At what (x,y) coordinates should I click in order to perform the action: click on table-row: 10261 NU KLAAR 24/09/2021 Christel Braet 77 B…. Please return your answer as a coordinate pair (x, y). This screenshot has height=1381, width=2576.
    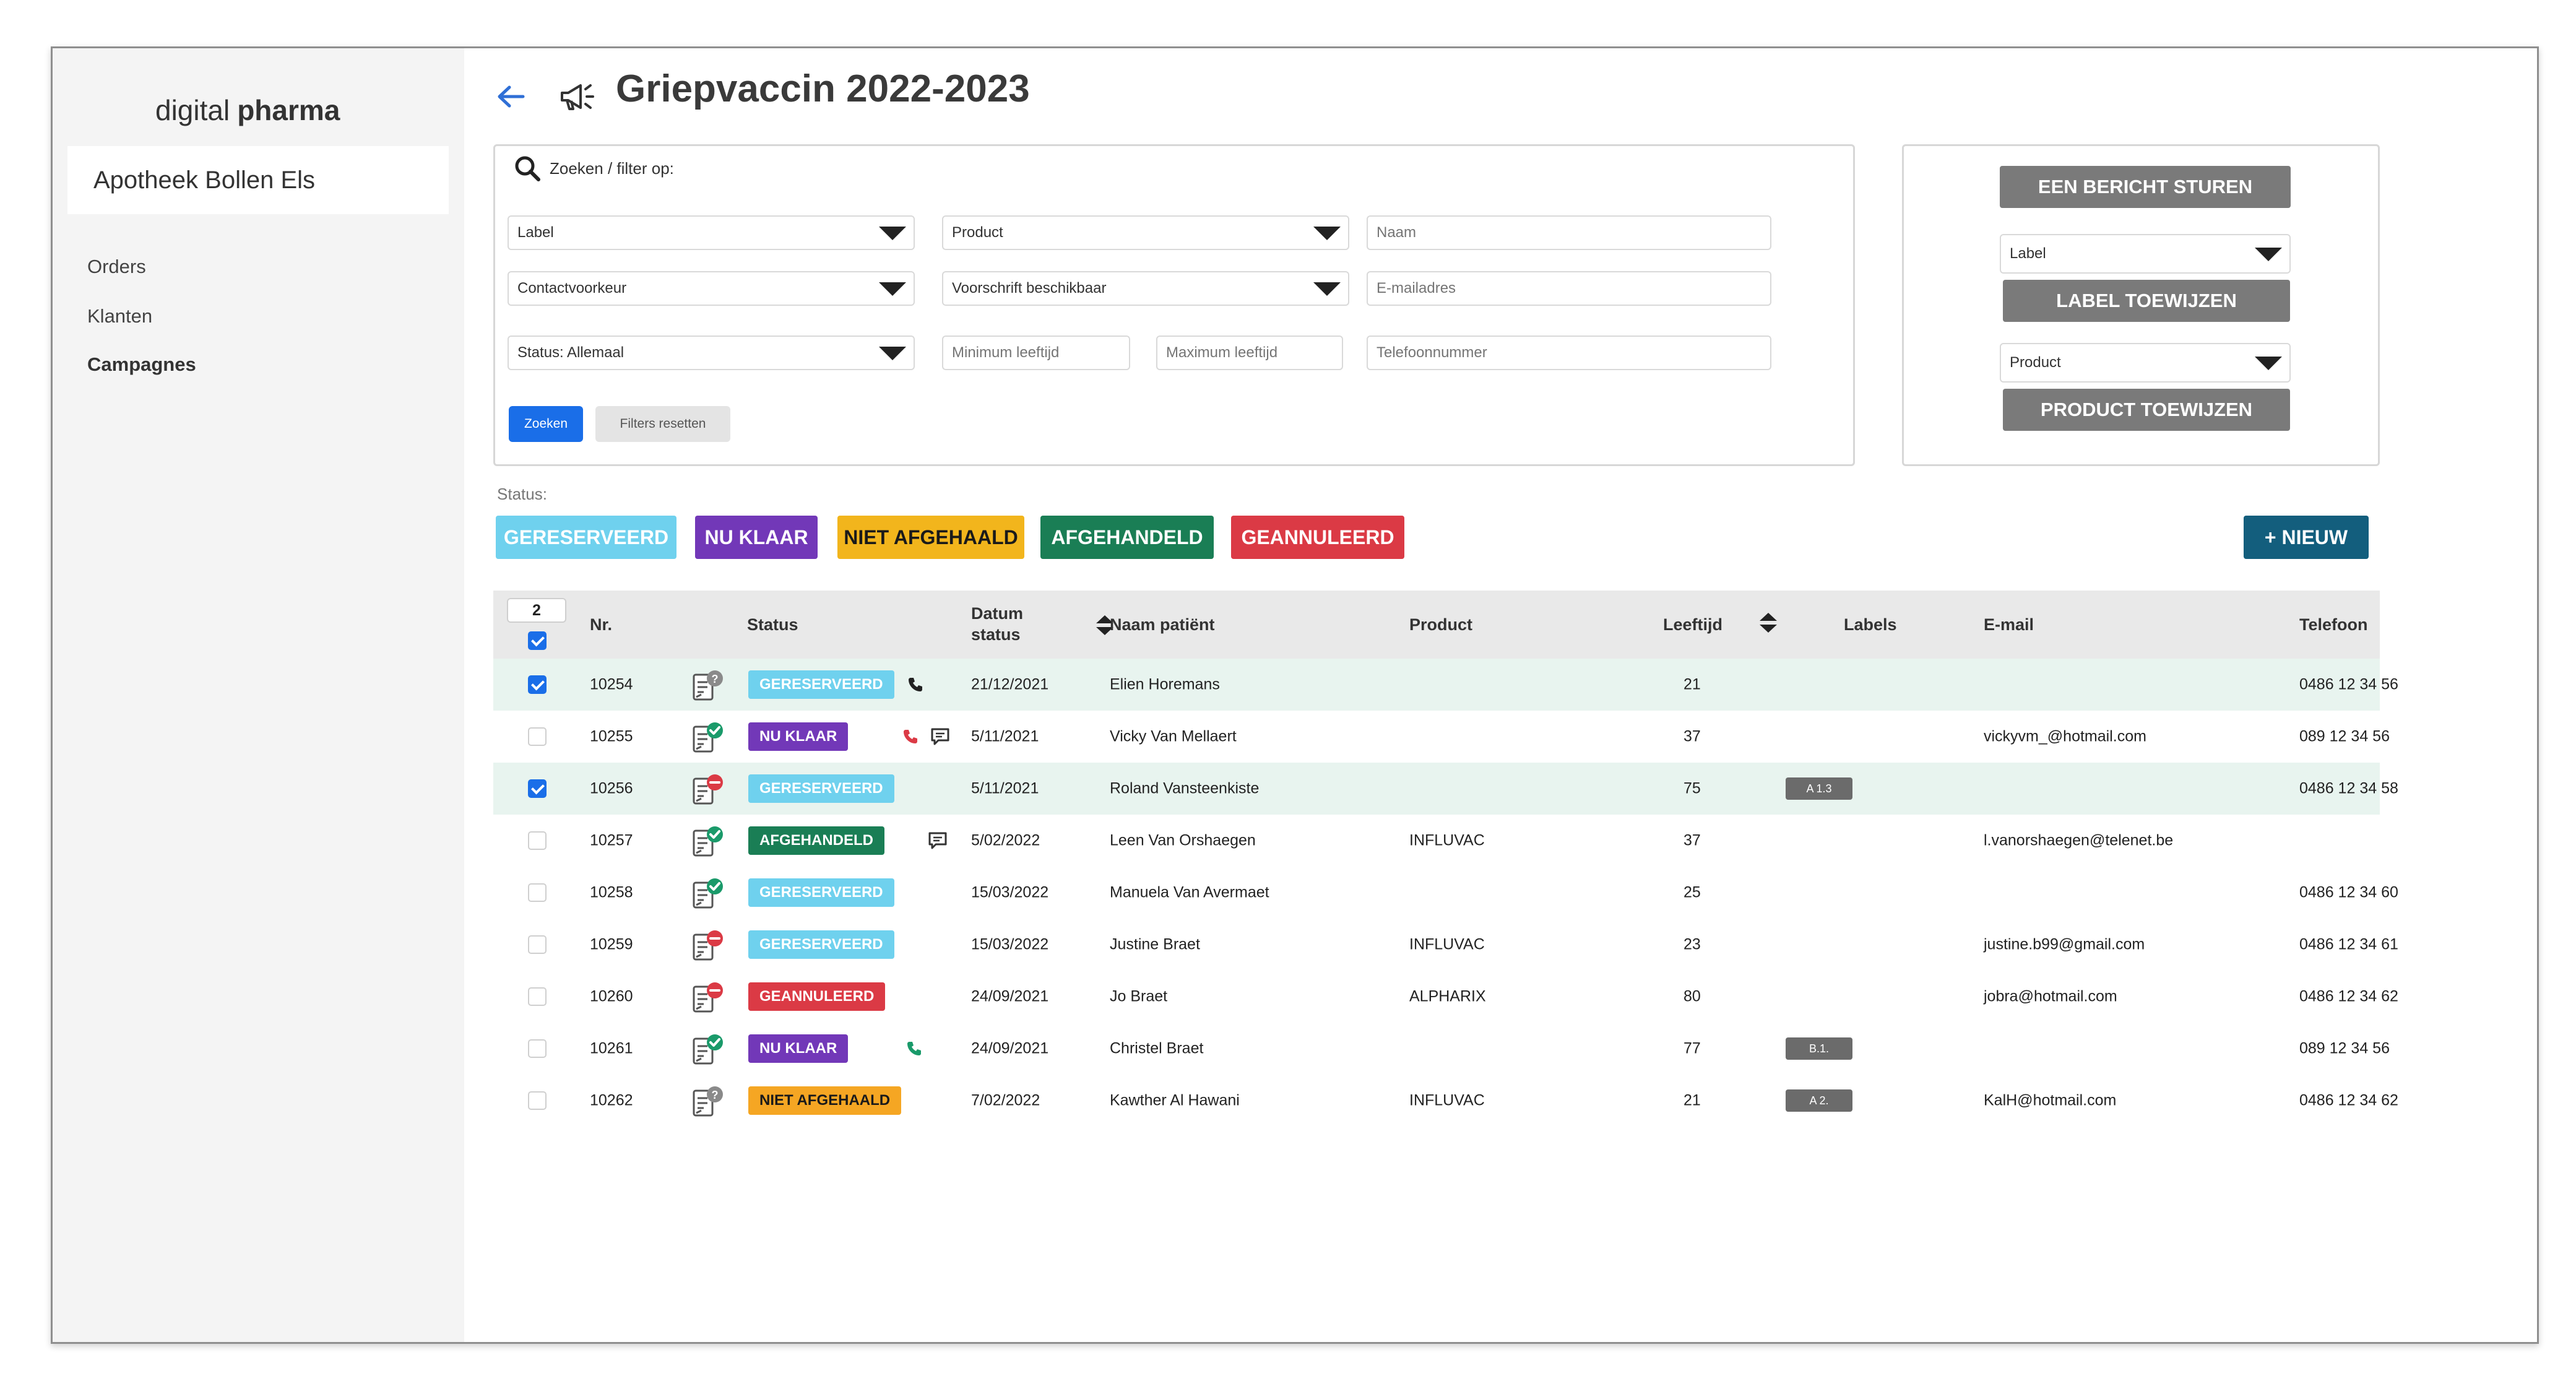
    Looking at the image, I should click on (1441, 1049).